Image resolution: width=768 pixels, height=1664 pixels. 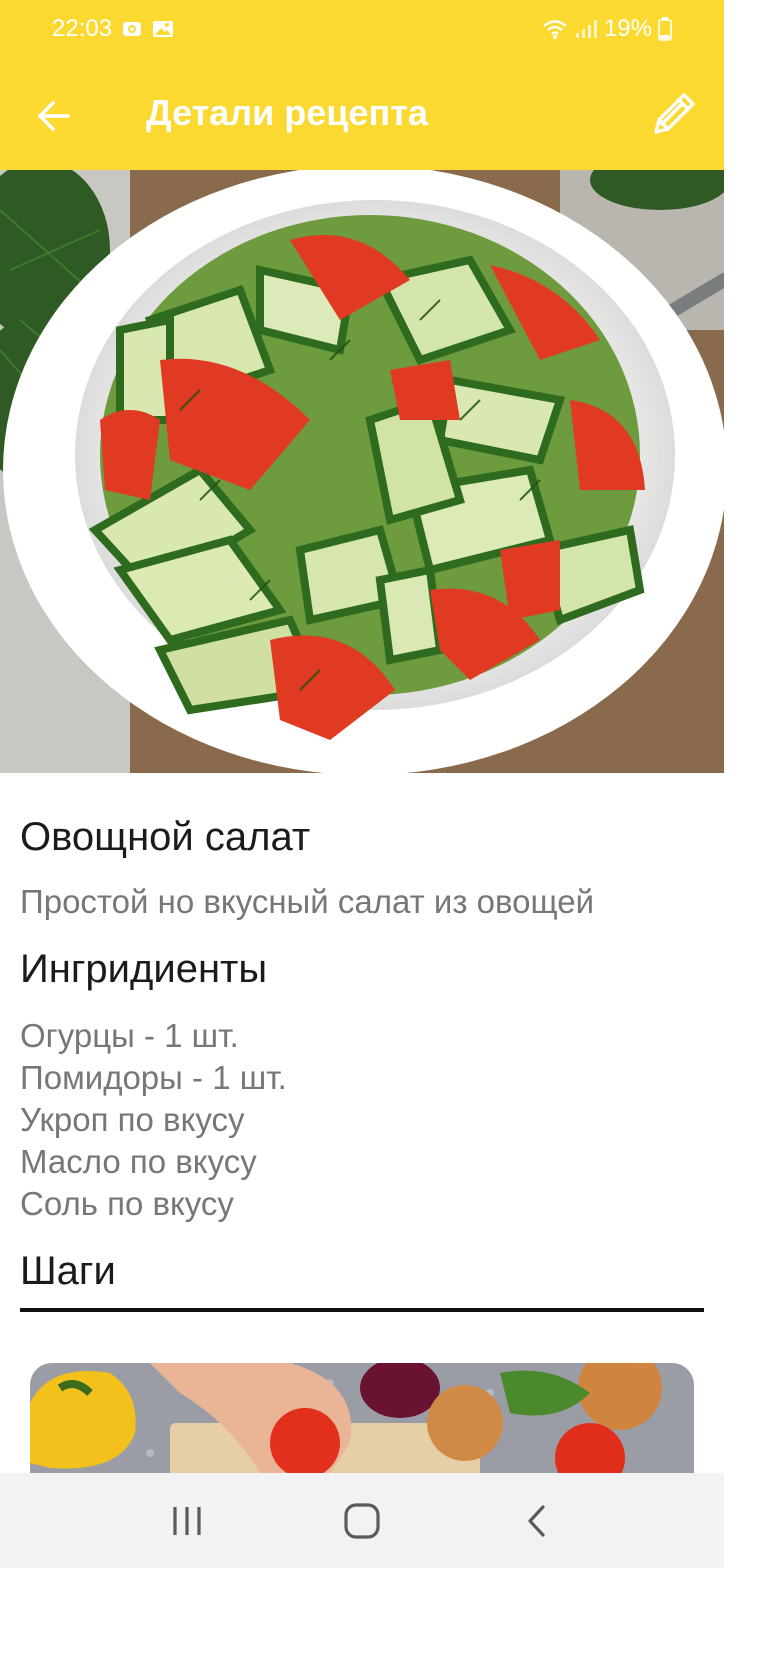 I want to click on ingredient-item: Помидоры - 1 шт., so click(x=153, y=1077).